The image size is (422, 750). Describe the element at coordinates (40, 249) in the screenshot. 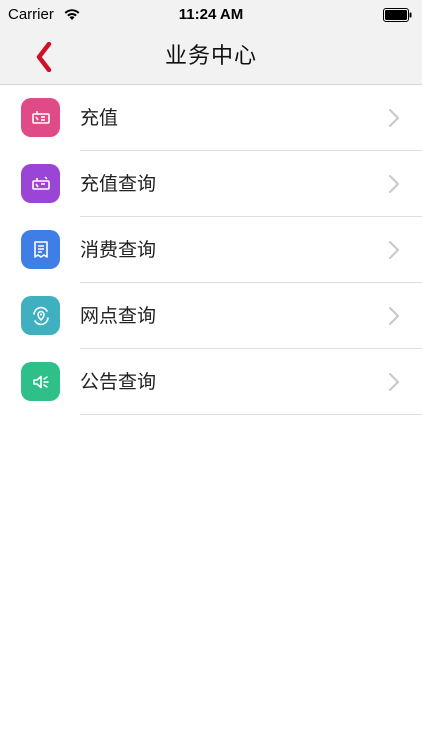

I see `receipt-icon` at that location.